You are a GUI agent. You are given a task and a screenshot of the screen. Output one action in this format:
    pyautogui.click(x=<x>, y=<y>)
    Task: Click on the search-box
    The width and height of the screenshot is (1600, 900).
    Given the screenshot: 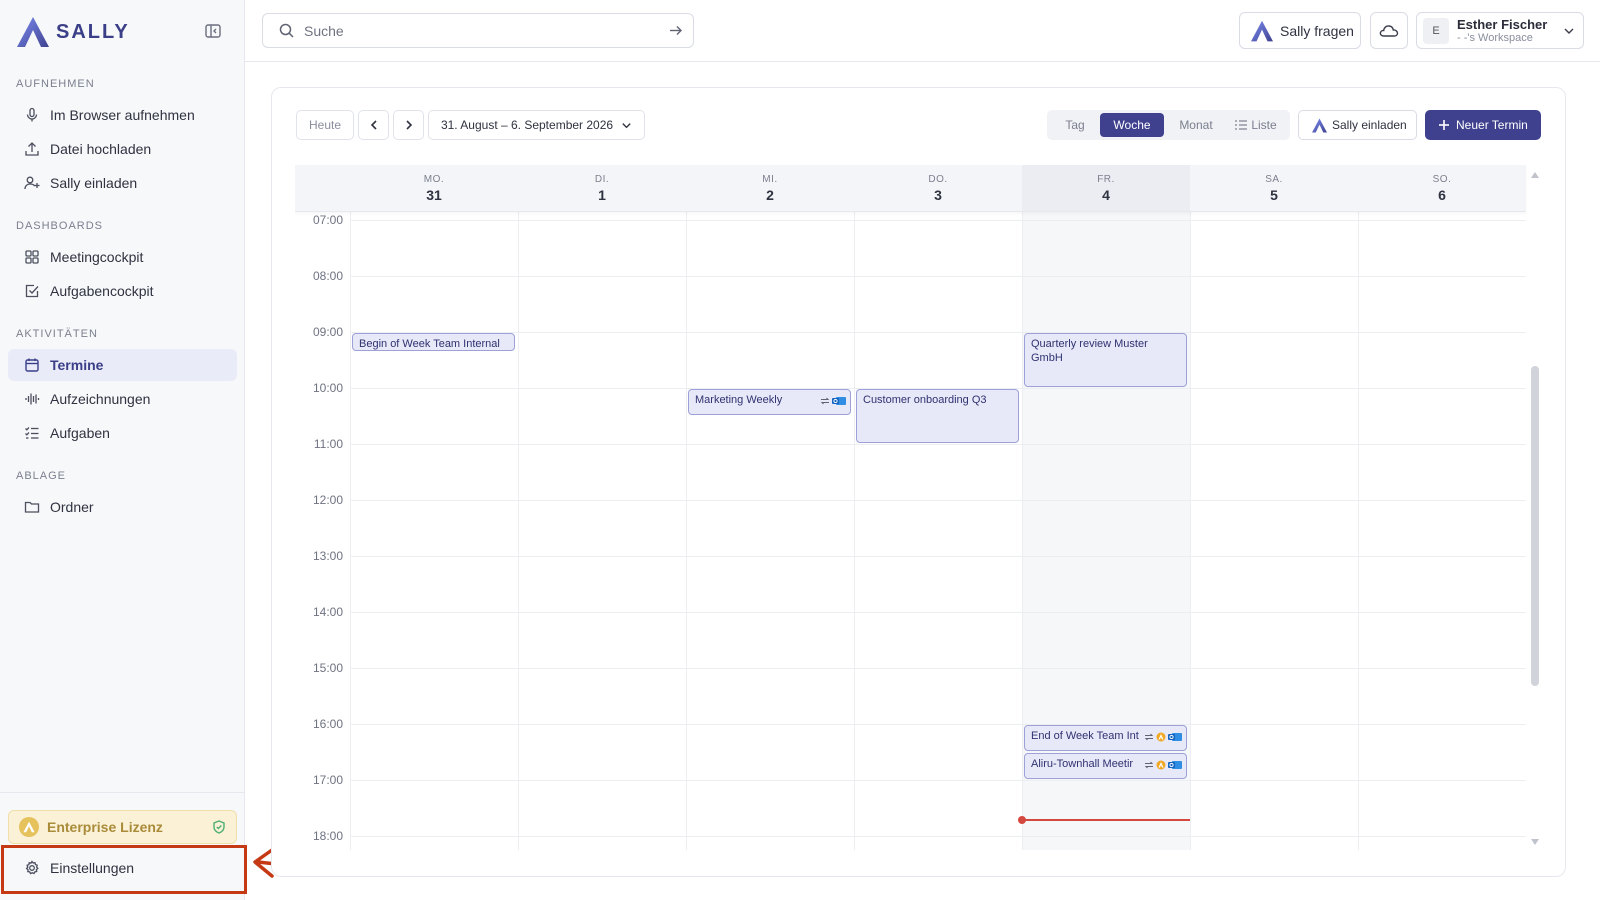 What is the action you would take?
    pyautogui.click(x=478, y=30)
    